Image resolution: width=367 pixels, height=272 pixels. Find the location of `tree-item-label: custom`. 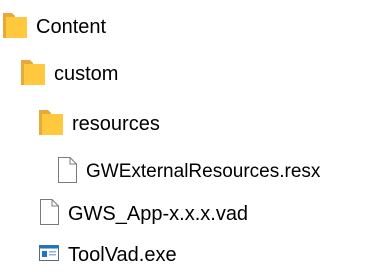

tree-item-label: custom is located at coordinates (86, 74).